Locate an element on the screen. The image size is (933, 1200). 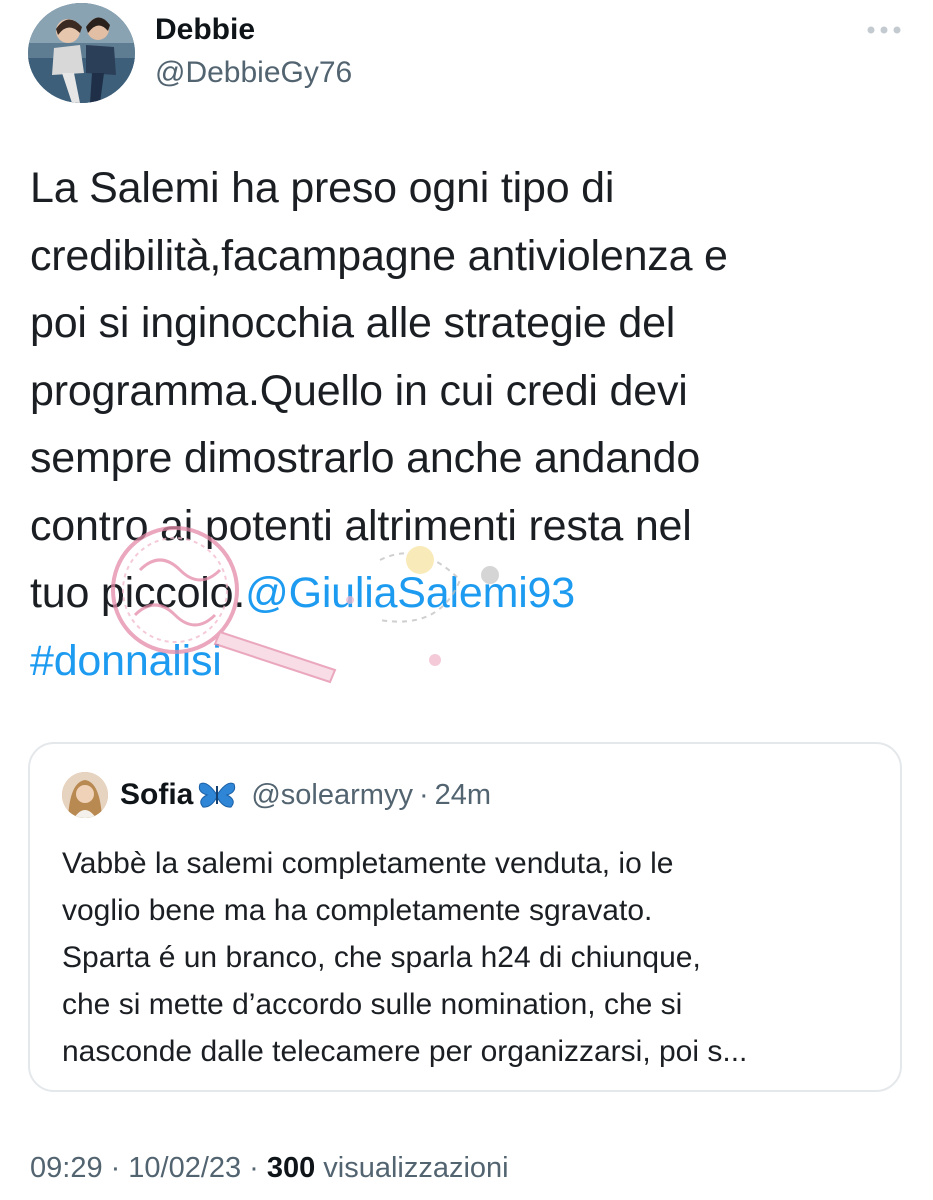
tweet-footer: 09:29 · 10/02/23 · 300 visualizzazioni is located at coordinates (269, 1168).